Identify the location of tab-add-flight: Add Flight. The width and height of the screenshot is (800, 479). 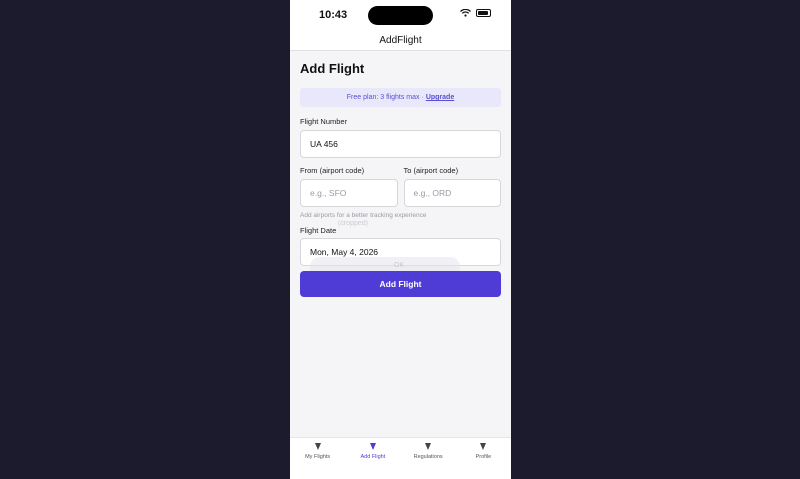
(372, 458).